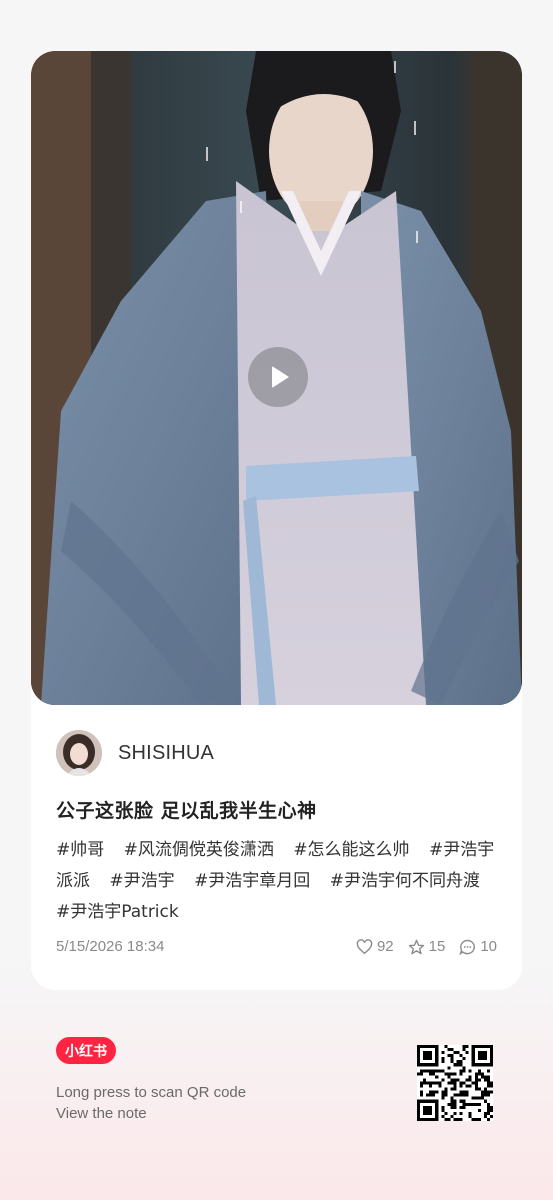 This screenshot has width=553, height=1200. What do you see at coordinates (375, 946) in the screenshot?
I see `like-stat: 92` at bounding box center [375, 946].